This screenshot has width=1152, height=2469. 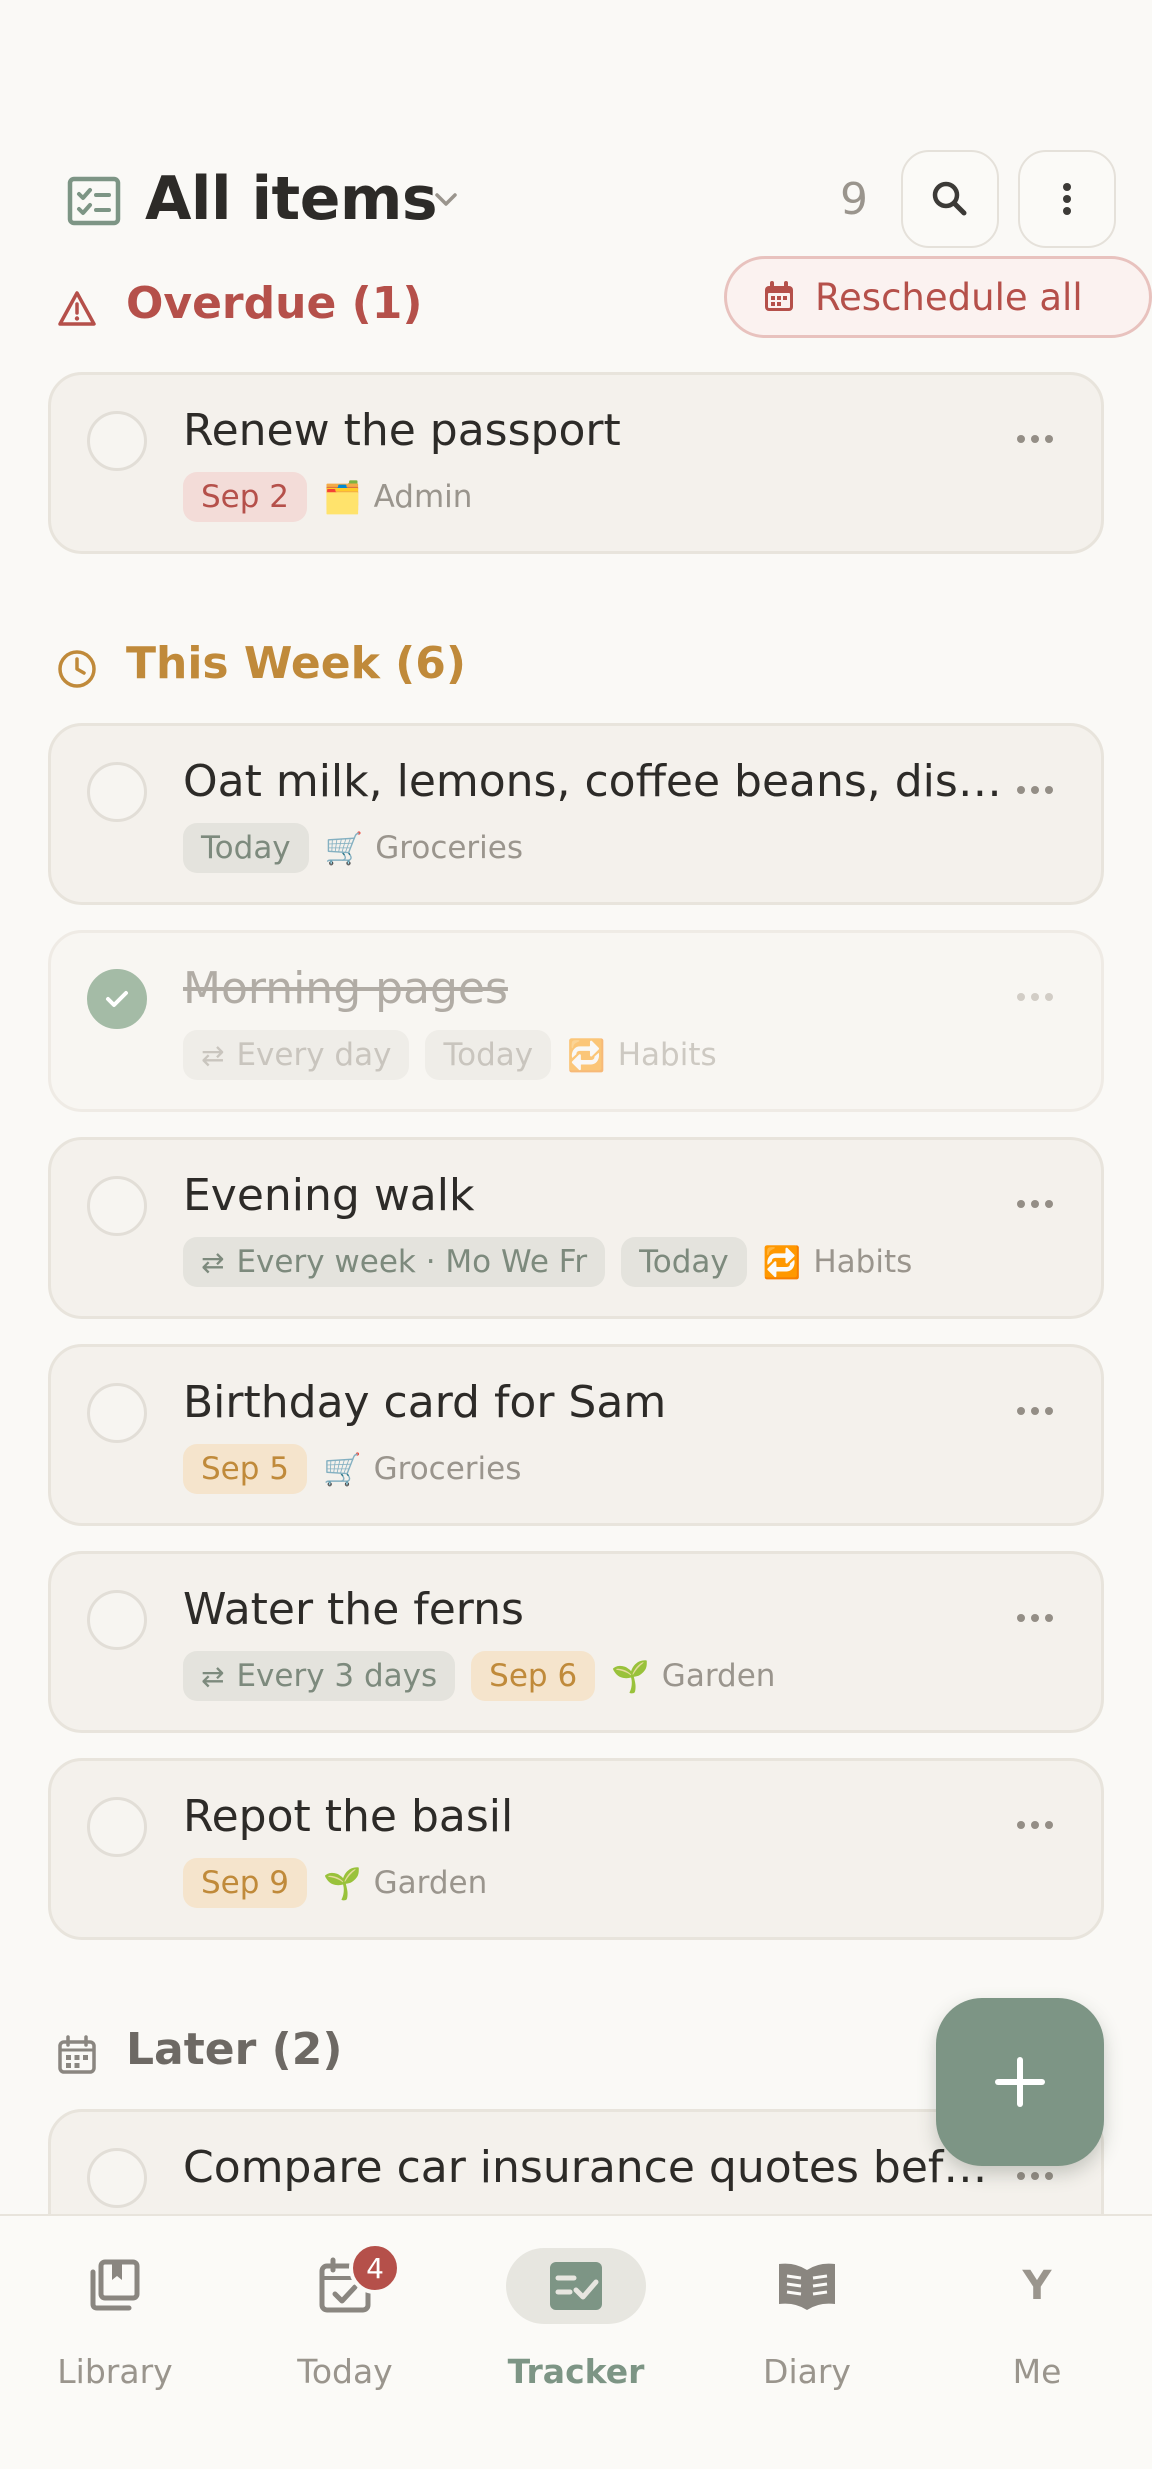 I want to click on task-meta: ⇄ Every day Today 🔁 Habits, so click(x=450, y=1055).